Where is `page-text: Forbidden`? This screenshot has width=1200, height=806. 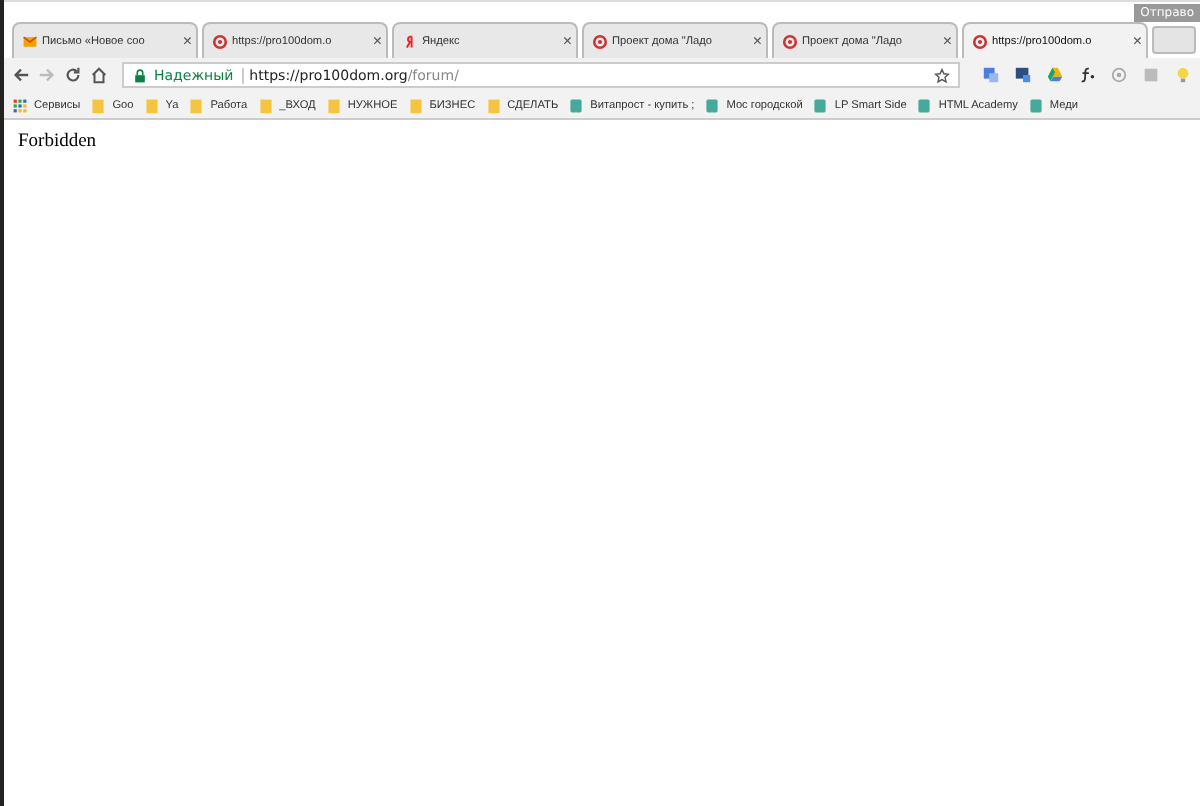
page-text: Forbidden is located at coordinates (58, 142).